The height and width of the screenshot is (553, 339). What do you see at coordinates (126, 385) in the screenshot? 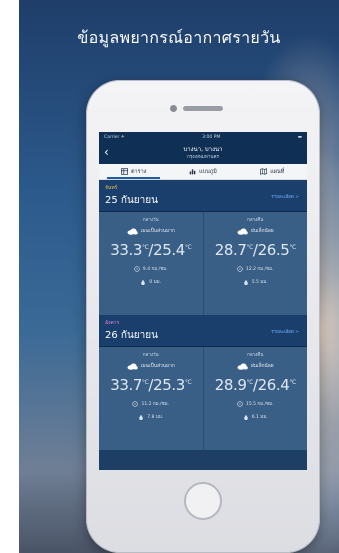
I see `temp-high: 33.7` at bounding box center [126, 385].